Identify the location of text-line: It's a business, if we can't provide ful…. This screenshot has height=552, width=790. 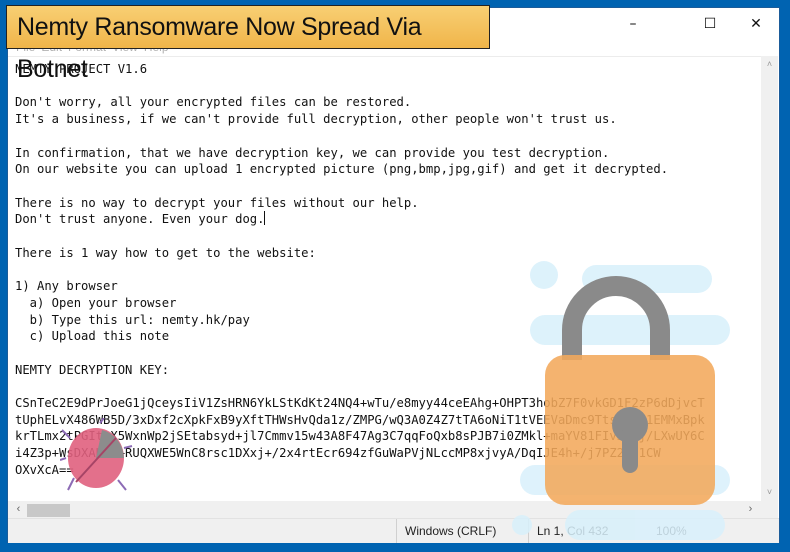
(316, 119).